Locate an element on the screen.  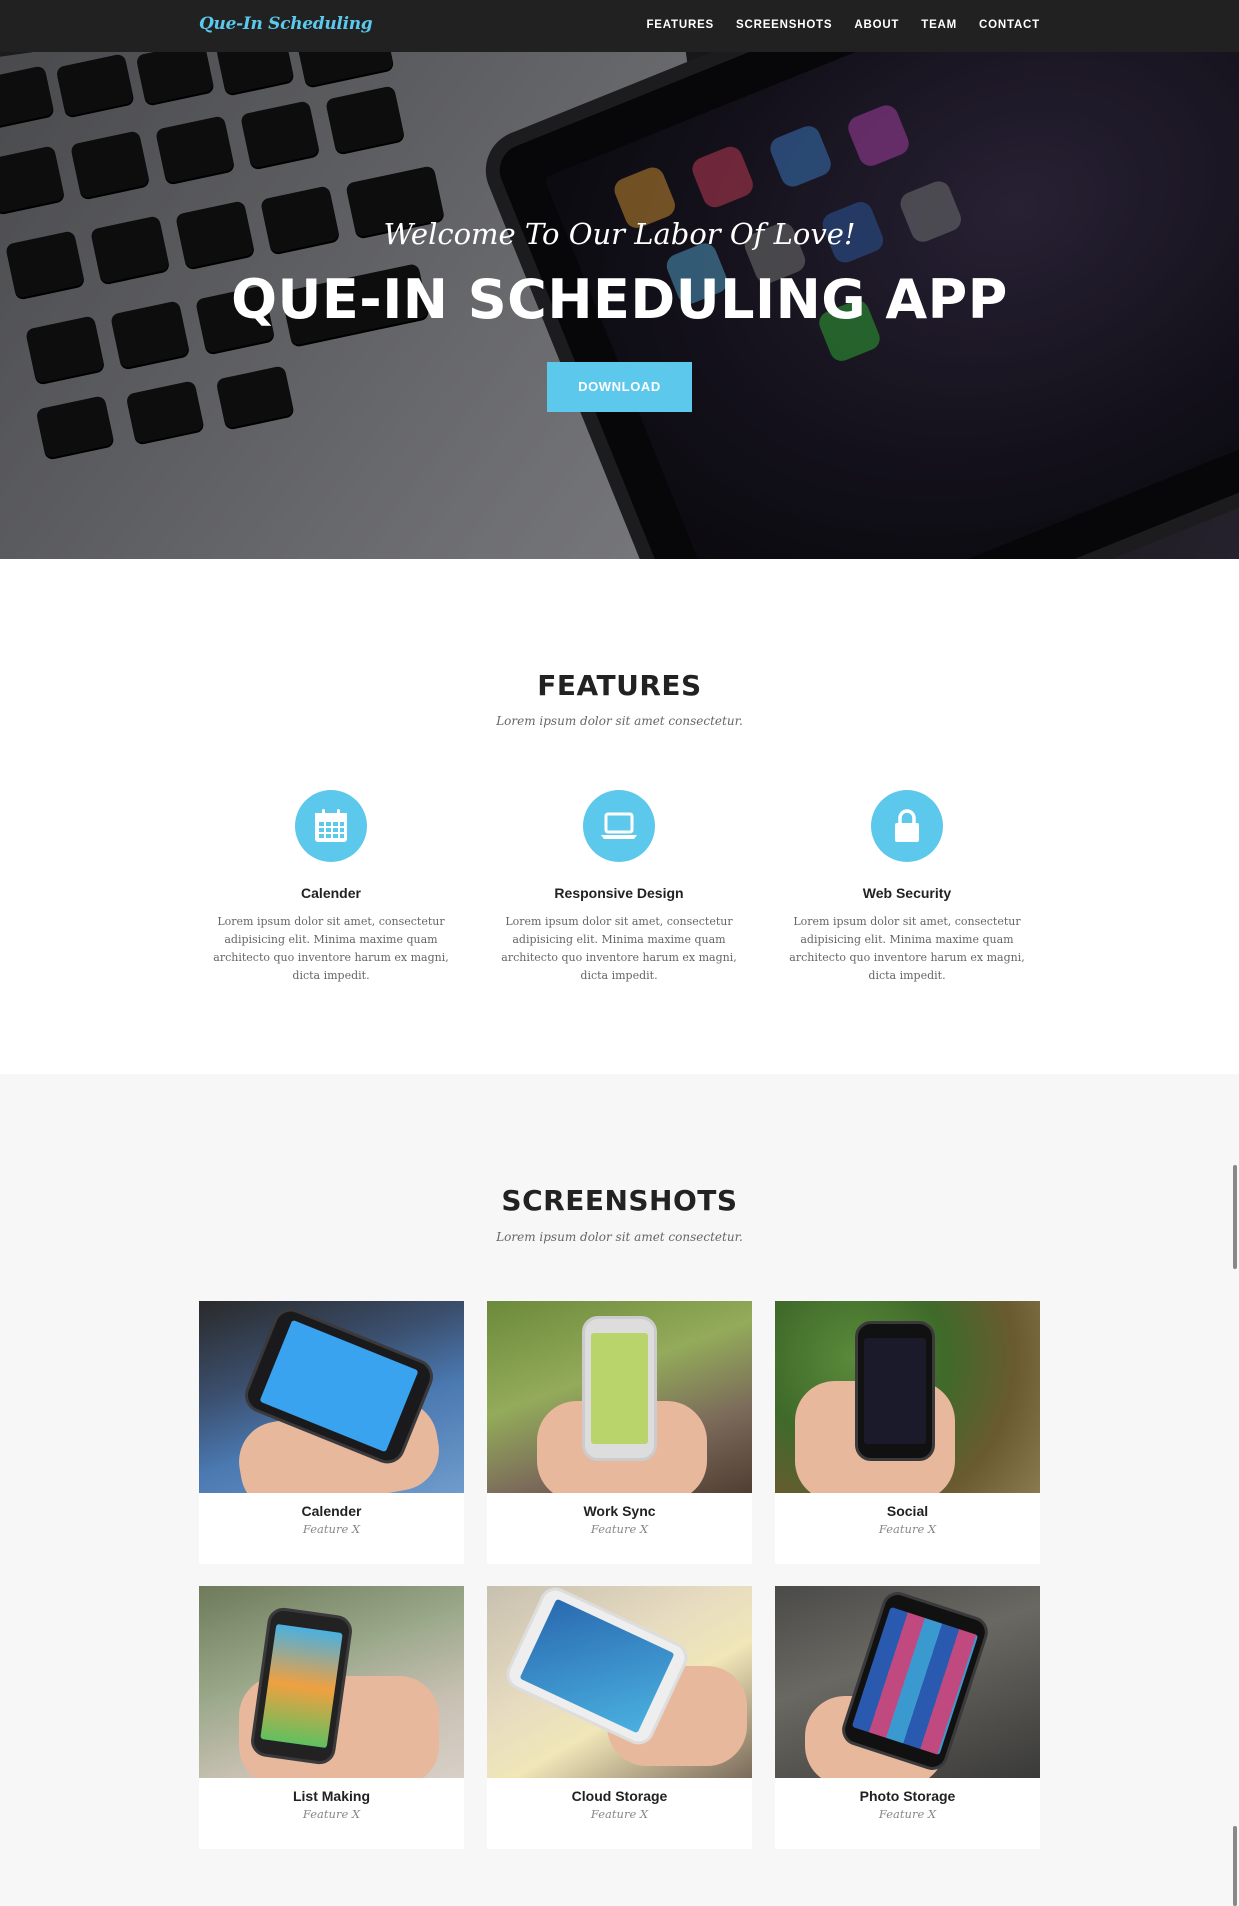
screenshot-title: Work Sync is located at coordinates (619, 1511).